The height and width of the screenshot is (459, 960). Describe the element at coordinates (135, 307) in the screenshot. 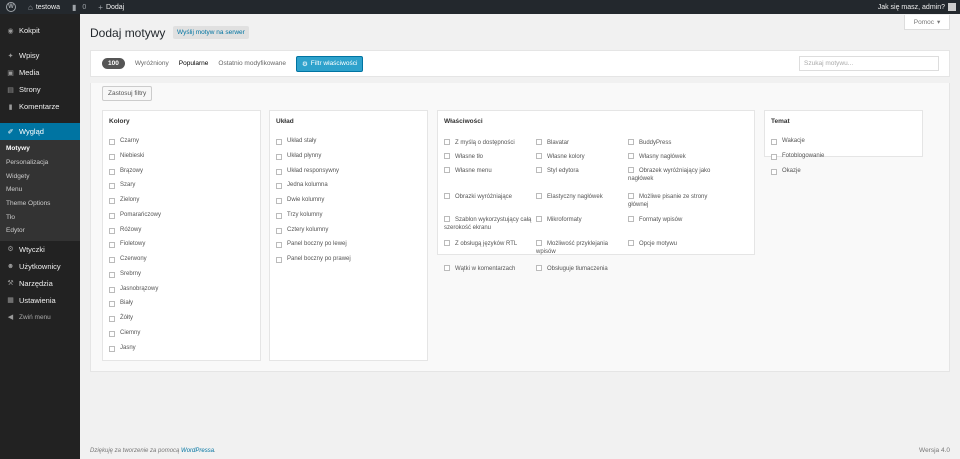

I see `color-option: Biały` at that location.